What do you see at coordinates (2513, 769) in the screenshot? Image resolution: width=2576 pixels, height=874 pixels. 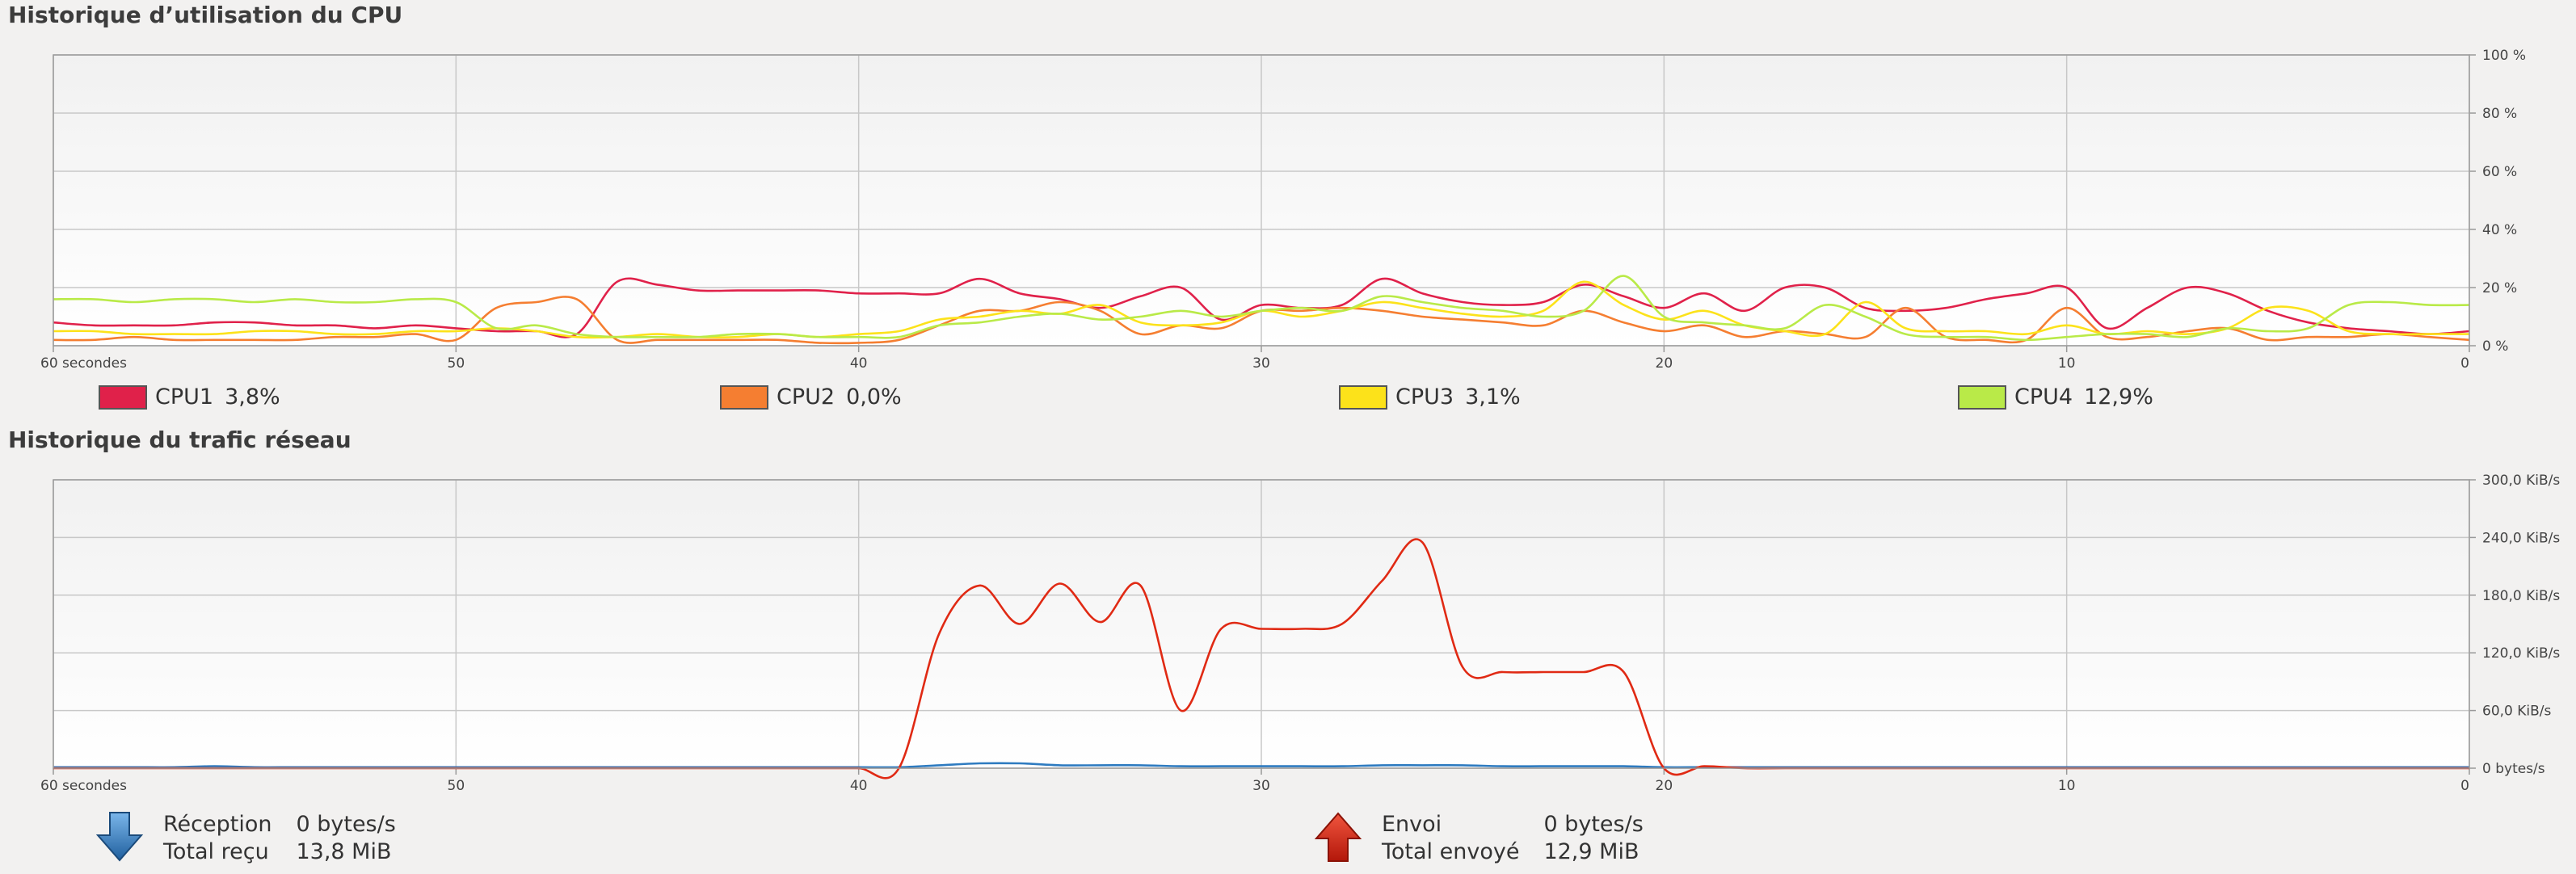 I see `y-tick-label: 0 bytes/s` at bounding box center [2513, 769].